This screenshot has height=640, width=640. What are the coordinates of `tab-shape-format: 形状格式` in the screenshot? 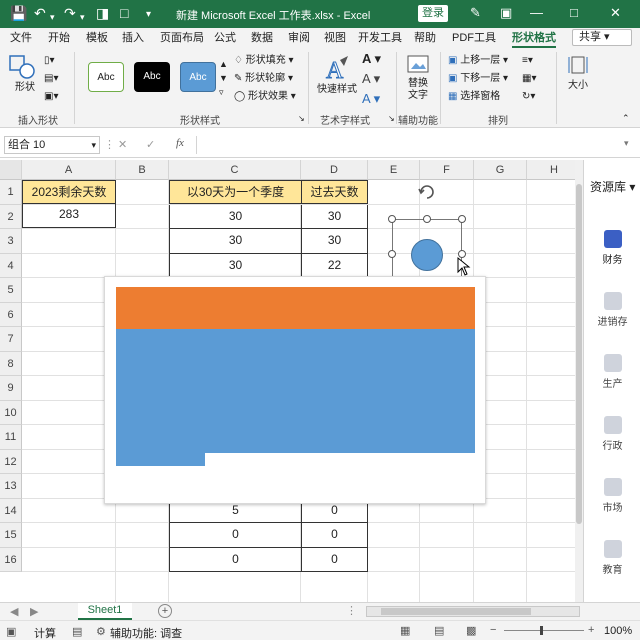 It's located at (534, 39).